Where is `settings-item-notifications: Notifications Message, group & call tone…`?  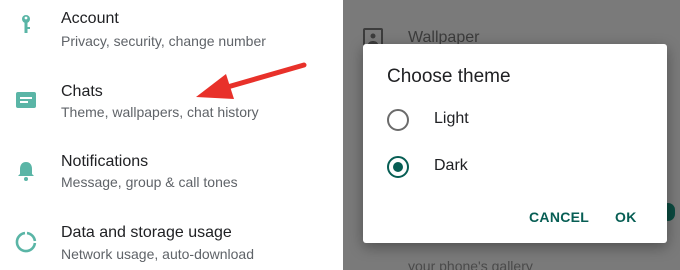 settings-item-notifications: Notifications Message, group & call tone… is located at coordinates (171, 175).